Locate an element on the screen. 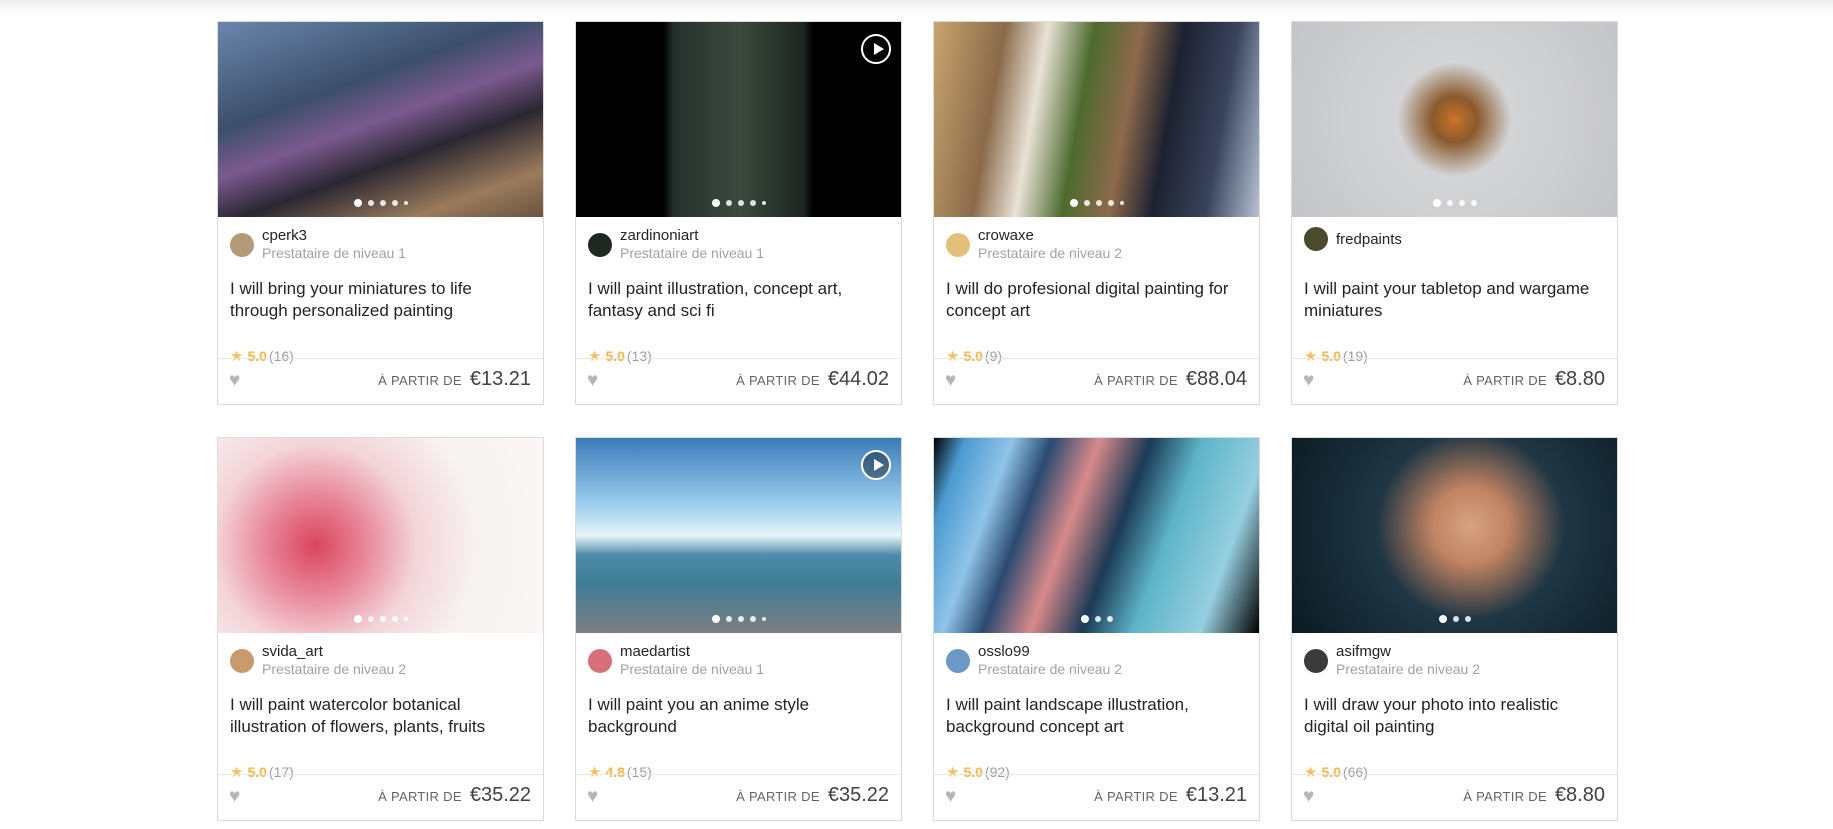 Image resolution: width=1833 pixels, height=829 pixels. seller-info: fredpaints is located at coordinates (1353, 239).